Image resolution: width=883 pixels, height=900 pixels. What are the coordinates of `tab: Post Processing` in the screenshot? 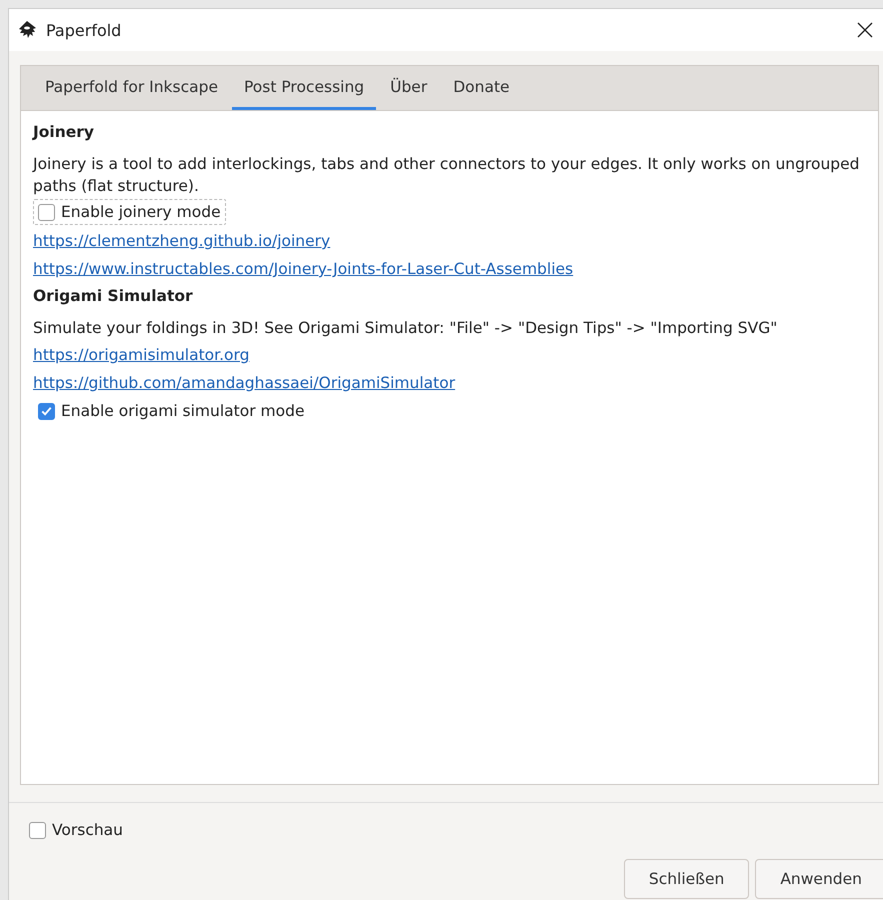 It's located at (304, 88).